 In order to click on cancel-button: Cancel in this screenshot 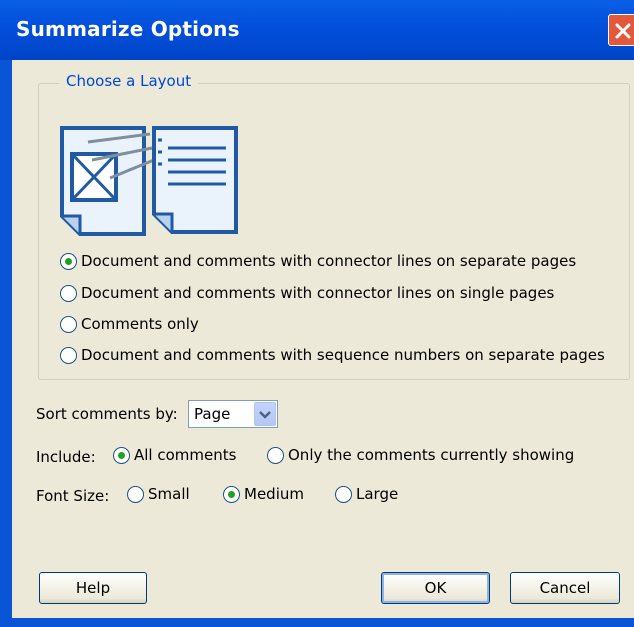, I will do `click(565, 588)`.